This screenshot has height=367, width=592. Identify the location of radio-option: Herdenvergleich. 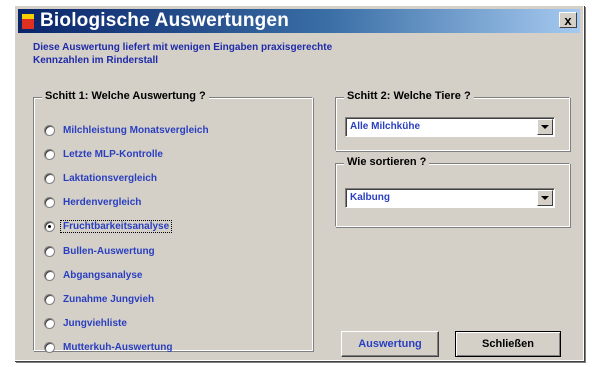
(127, 203).